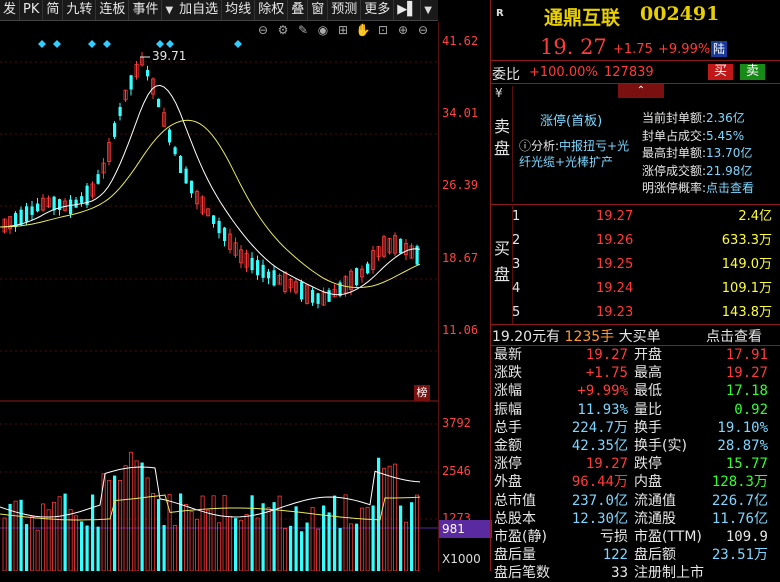 This screenshot has height=582, width=780. I want to click on quote-label: 最高, so click(648, 373).